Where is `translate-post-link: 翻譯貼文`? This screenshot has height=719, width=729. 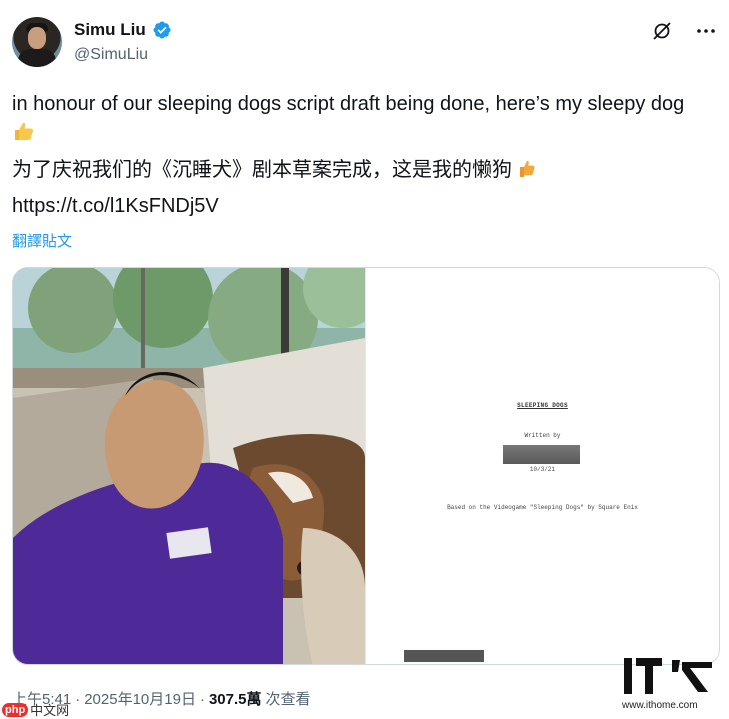
translate-post-link: 翻譯貼文 is located at coordinates (42, 240).